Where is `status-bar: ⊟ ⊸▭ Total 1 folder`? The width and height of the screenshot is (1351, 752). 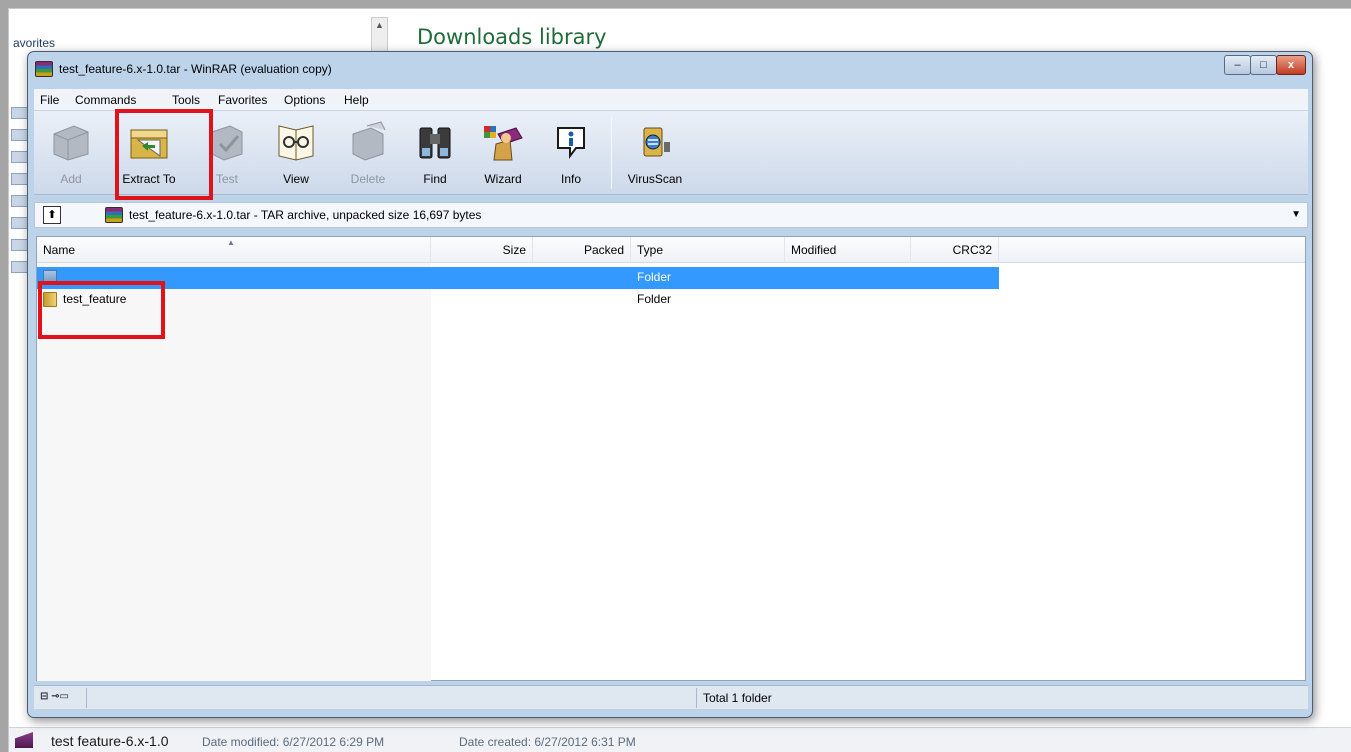 status-bar: ⊟ ⊸▭ Total 1 folder is located at coordinates (671, 697).